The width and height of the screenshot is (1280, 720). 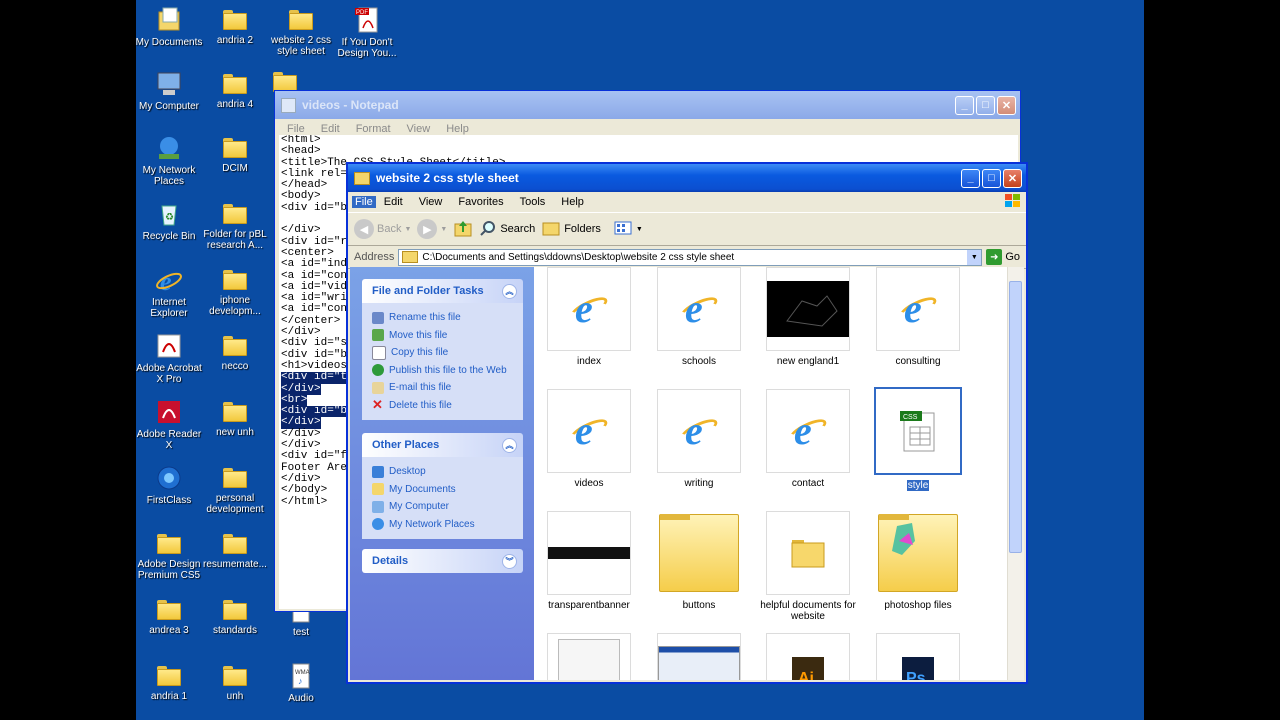 What do you see at coordinates (442, 561) in the screenshot?
I see `details-header: Details ︾` at bounding box center [442, 561].